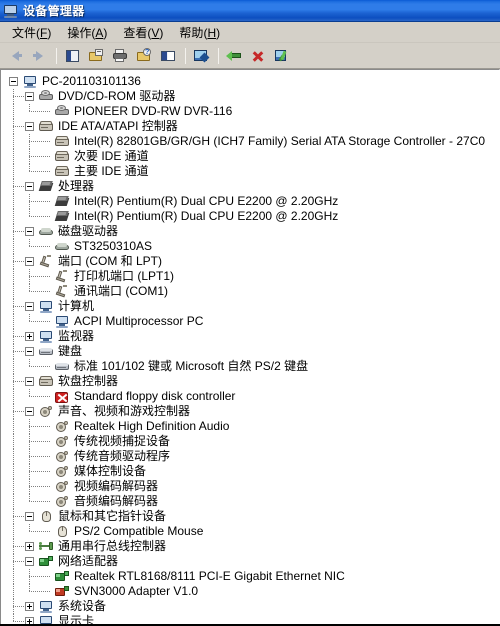 Image resolution: width=500 pixels, height=626 pixels. I want to click on tree-node: 软盘控制器, so click(250, 381).